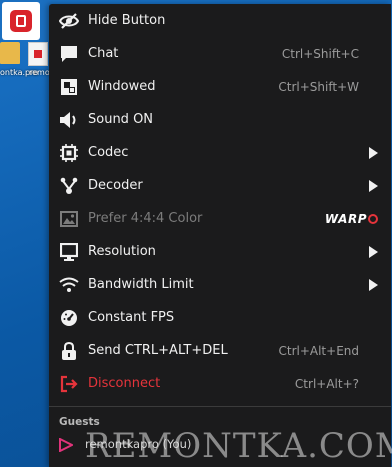  What do you see at coordinates (220, 218) in the screenshot?
I see `menu-item-prefer-444-color: Prefer 4:4:4 Color WARP` at bounding box center [220, 218].